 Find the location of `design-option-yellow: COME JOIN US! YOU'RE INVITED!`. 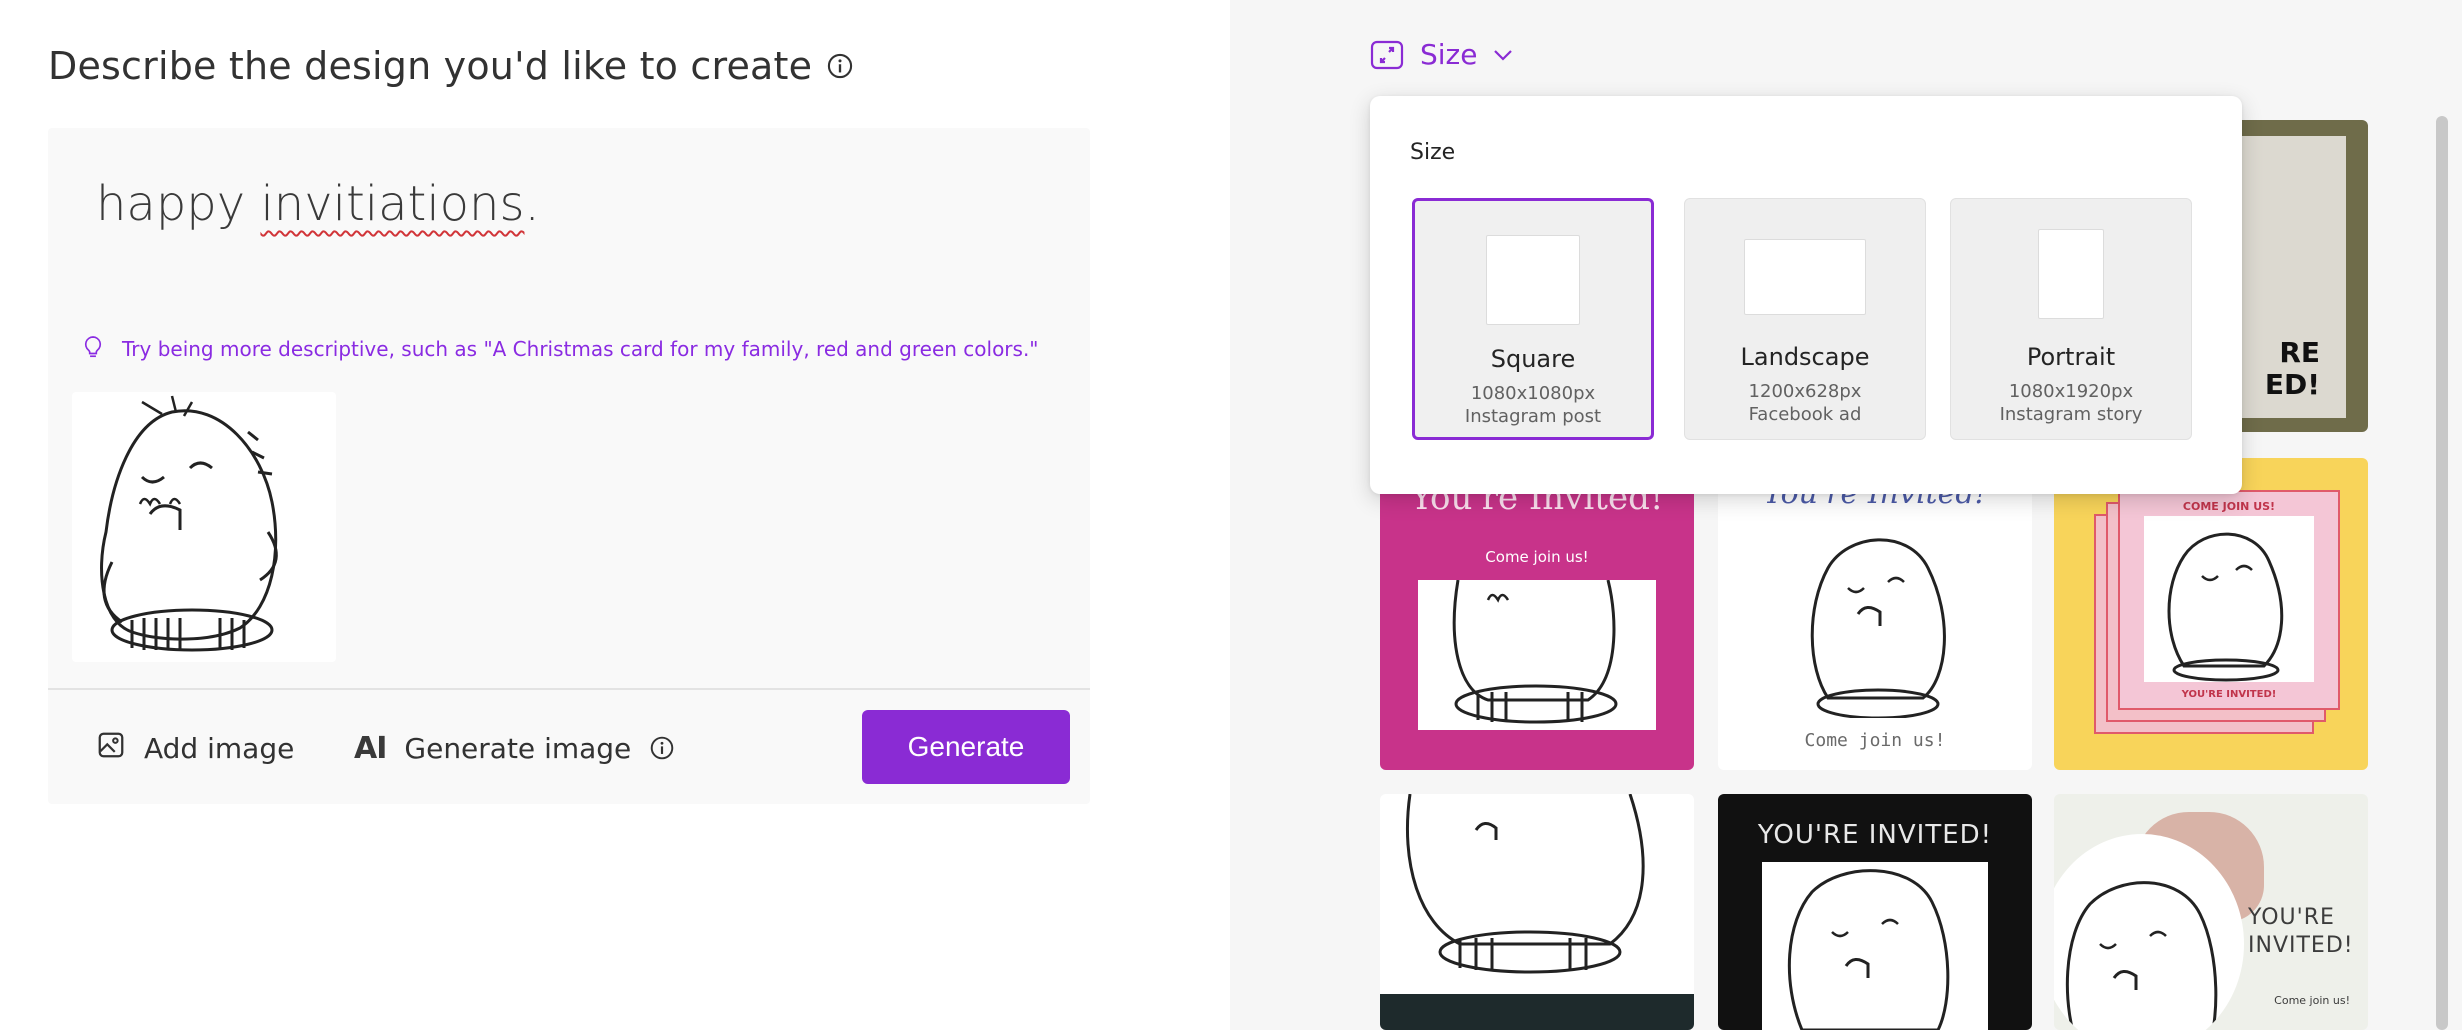

design-option-yellow: COME JOIN US! YOU'RE INVITED! is located at coordinates (2211, 614).